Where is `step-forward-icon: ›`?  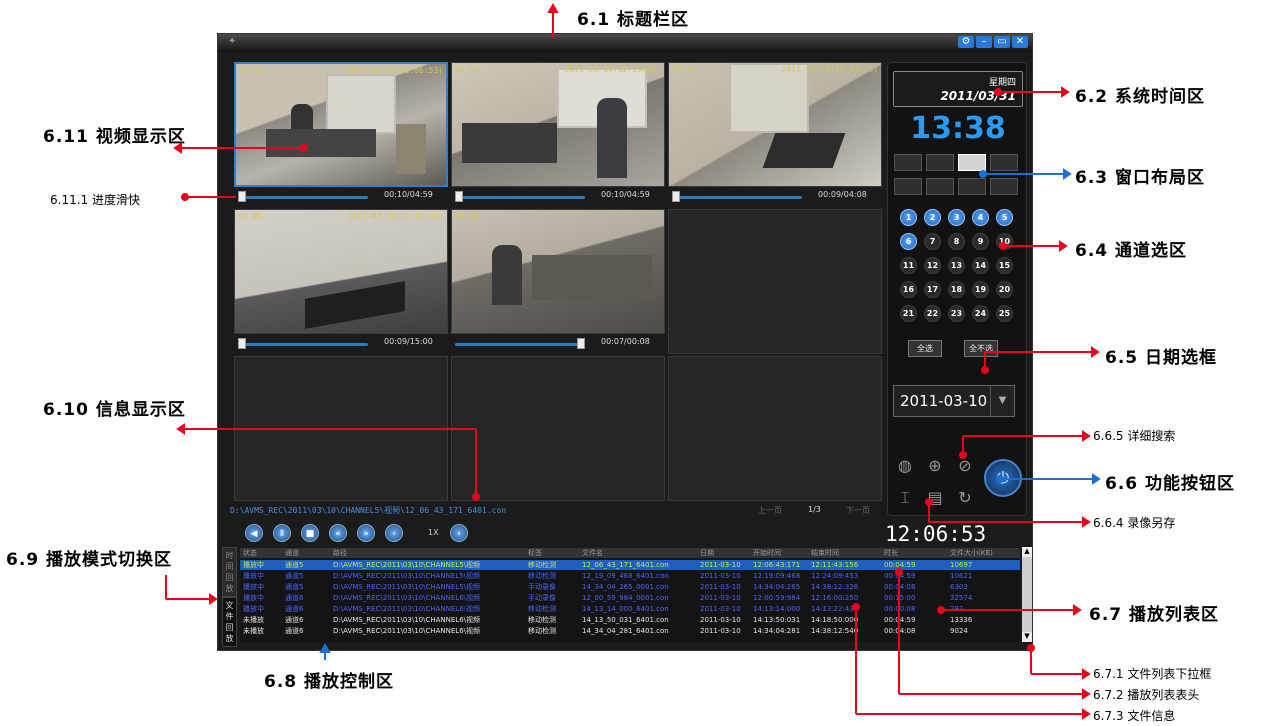 step-forward-icon: › is located at coordinates (459, 533).